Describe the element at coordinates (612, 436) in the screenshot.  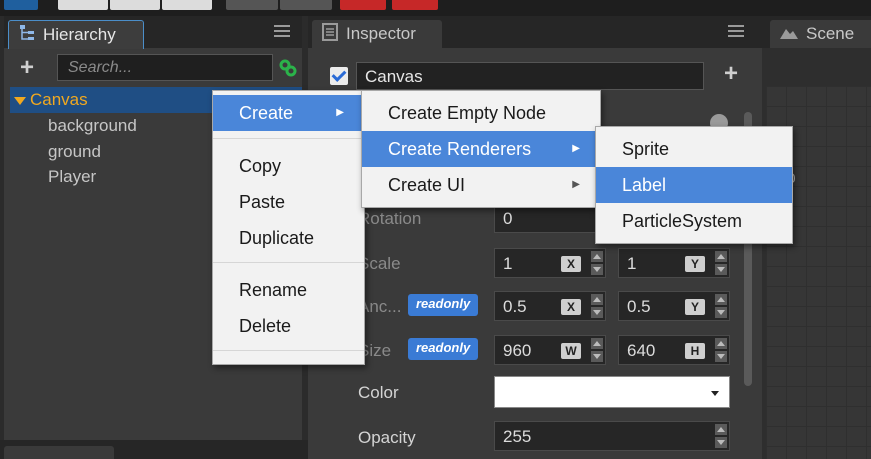
I see `opacity-input: 255` at that location.